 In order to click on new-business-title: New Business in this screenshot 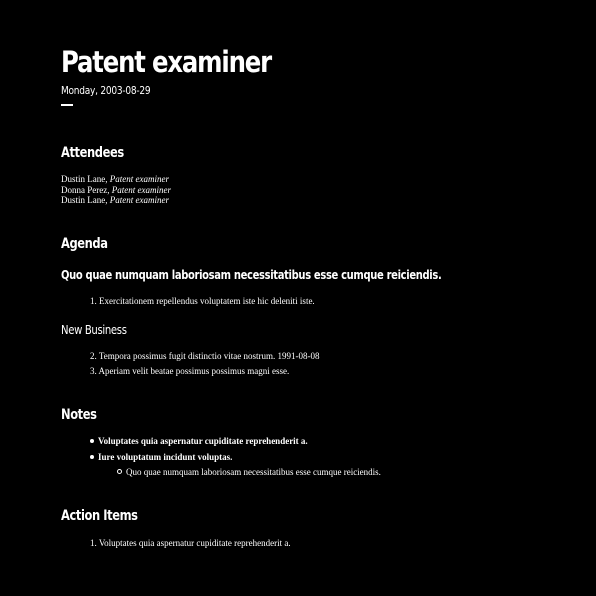, I will do `click(94, 330)`.